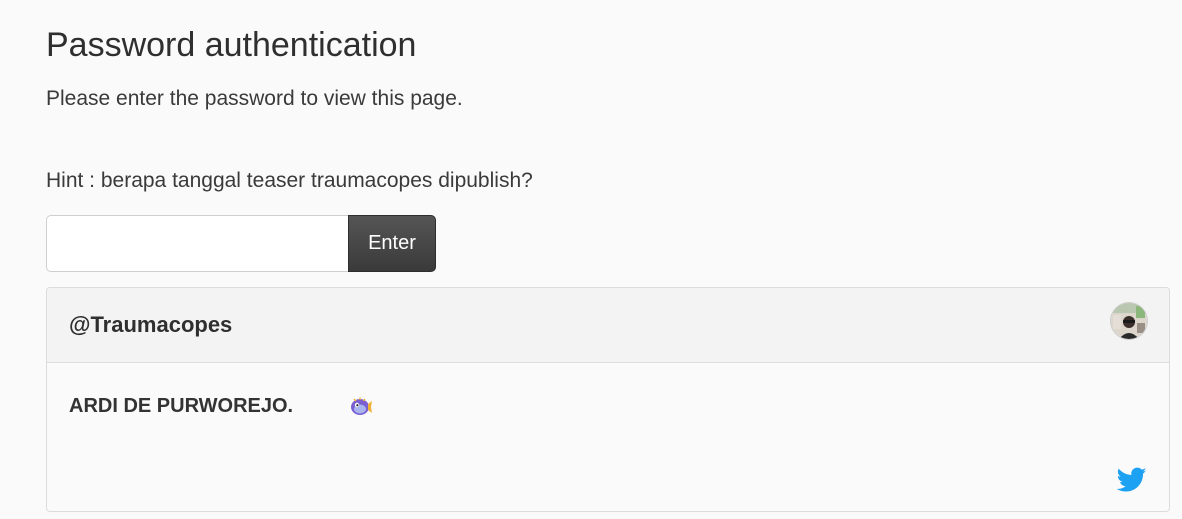  What do you see at coordinates (361, 406) in the screenshot?
I see `pufferfish-emoji-icon` at bounding box center [361, 406].